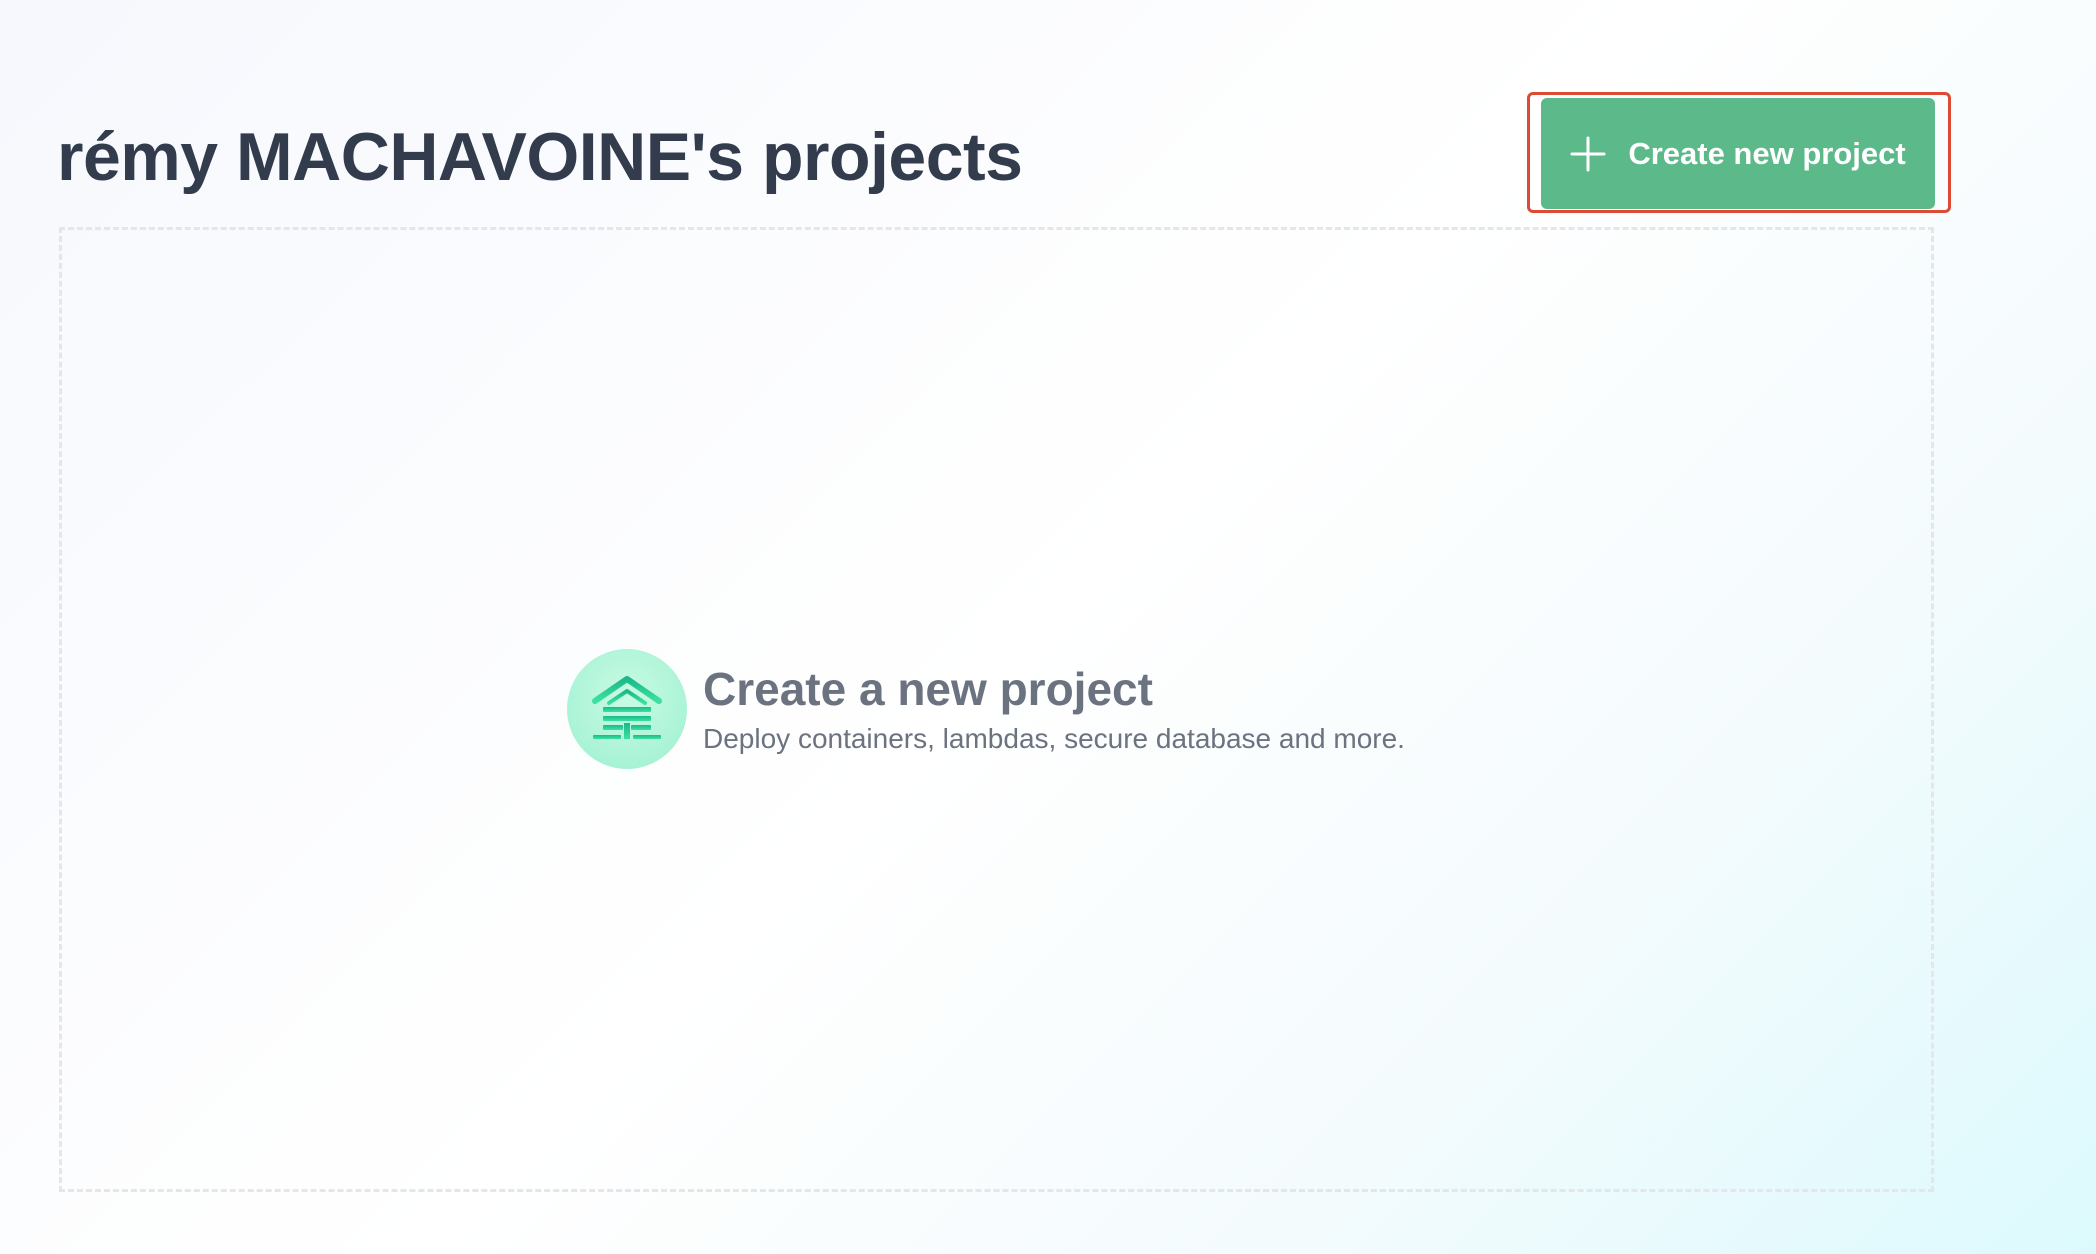 This screenshot has width=2096, height=1254. What do you see at coordinates (540, 157) in the screenshot?
I see `page-title: rémy MACHAVOINE's projects` at bounding box center [540, 157].